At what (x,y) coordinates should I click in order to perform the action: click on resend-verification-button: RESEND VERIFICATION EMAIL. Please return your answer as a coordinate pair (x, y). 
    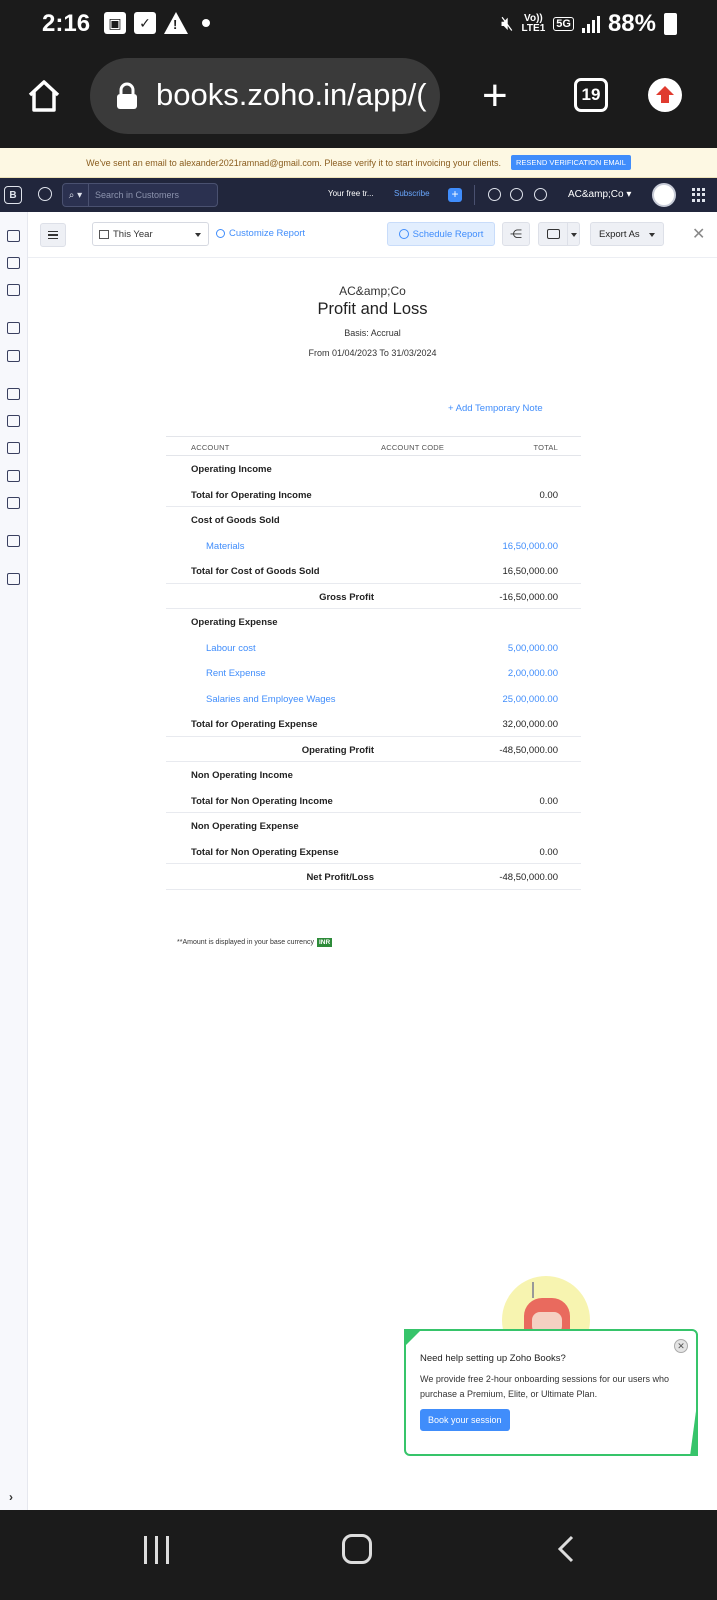
    Looking at the image, I should click on (571, 162).